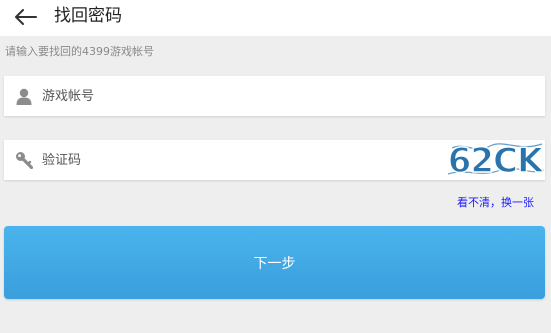 The height and width of the screenshot is (333, 551). I want to click on back-button, so click(26, 17).